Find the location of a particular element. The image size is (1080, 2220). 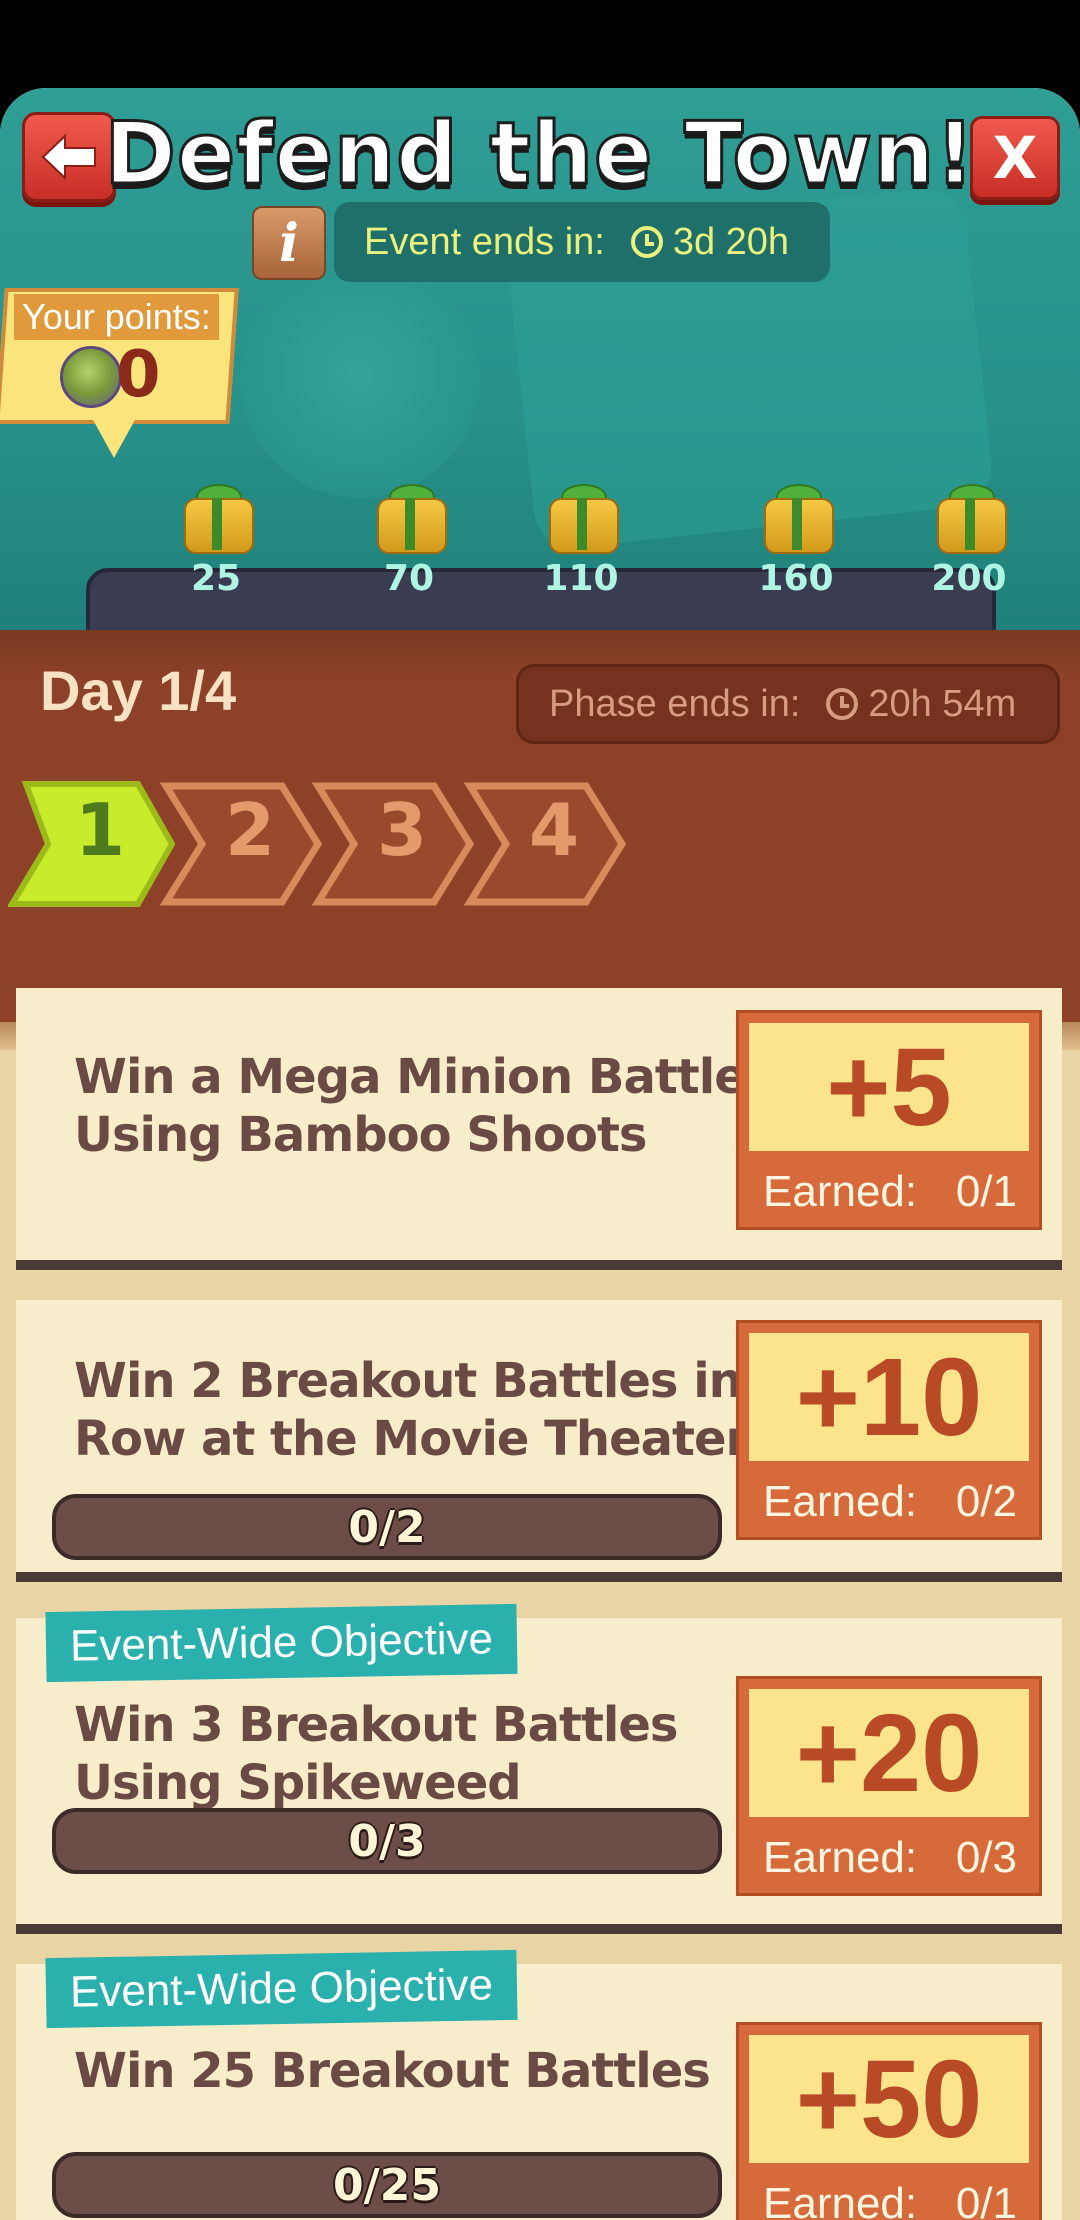

event-title: Defend the Town! is located at coordinates (539, 154).